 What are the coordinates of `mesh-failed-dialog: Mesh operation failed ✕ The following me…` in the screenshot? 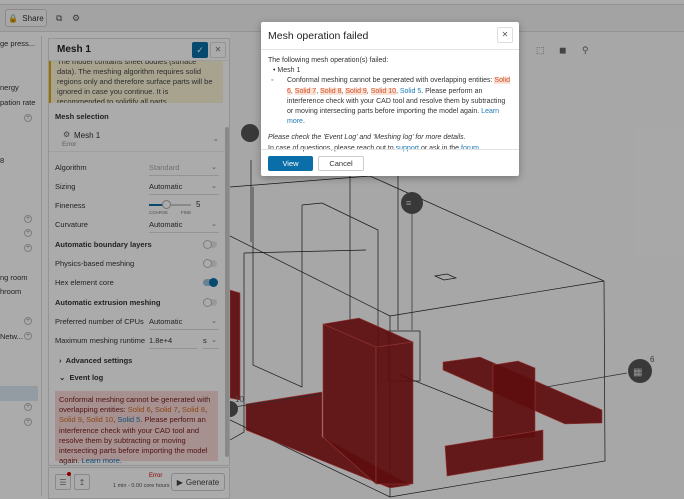 It's located at (390, 99).